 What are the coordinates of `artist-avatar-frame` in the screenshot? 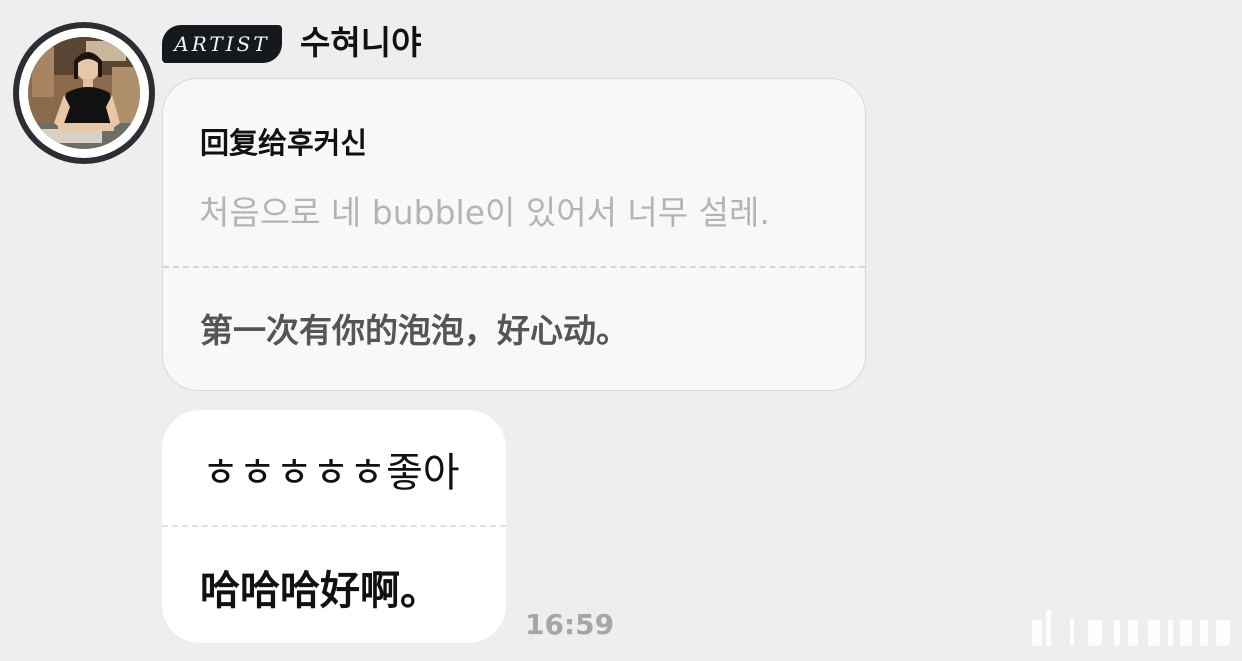 It's located at (84, 93).